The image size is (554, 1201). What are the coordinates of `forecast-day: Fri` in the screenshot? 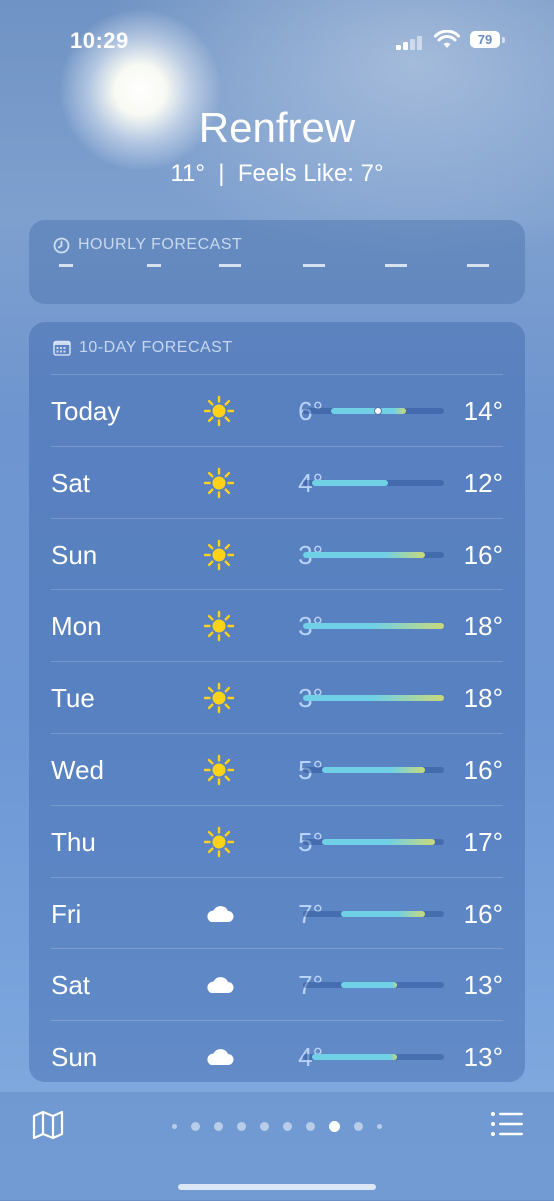 It's located at (66, 913).